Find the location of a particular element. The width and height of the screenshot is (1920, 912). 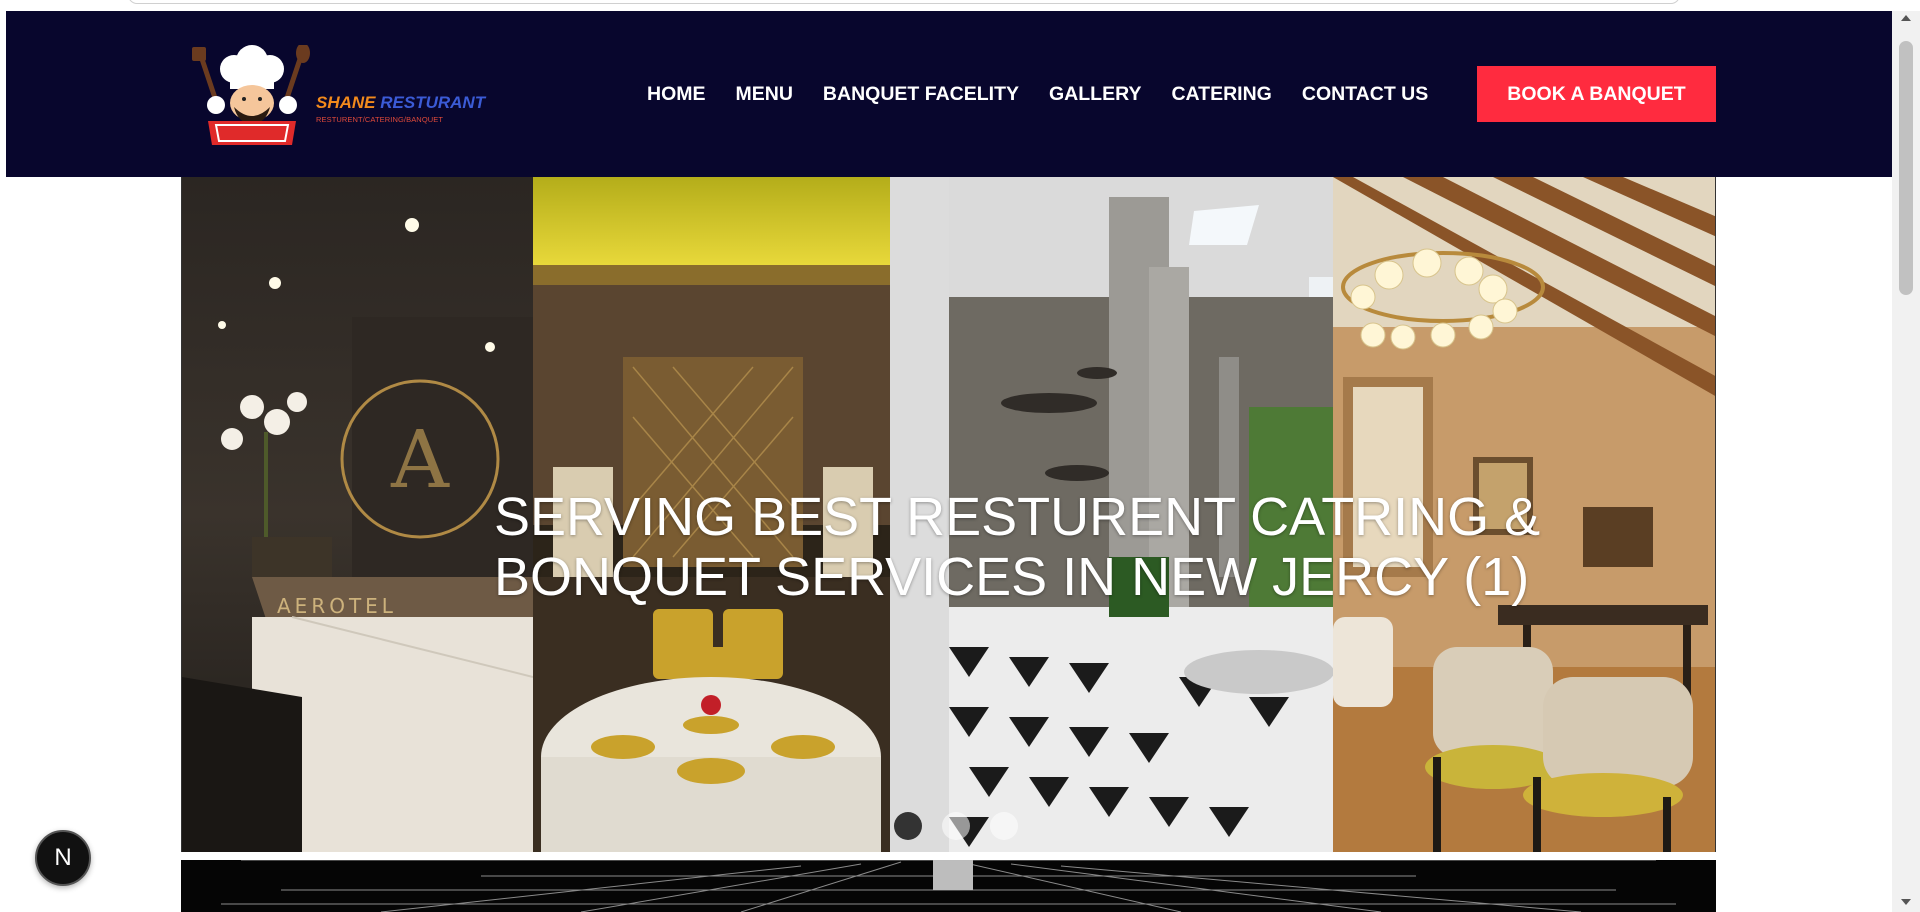

nav-item-banquet-facility: BANQUET FACELITY is located at coordinates (921, 94).